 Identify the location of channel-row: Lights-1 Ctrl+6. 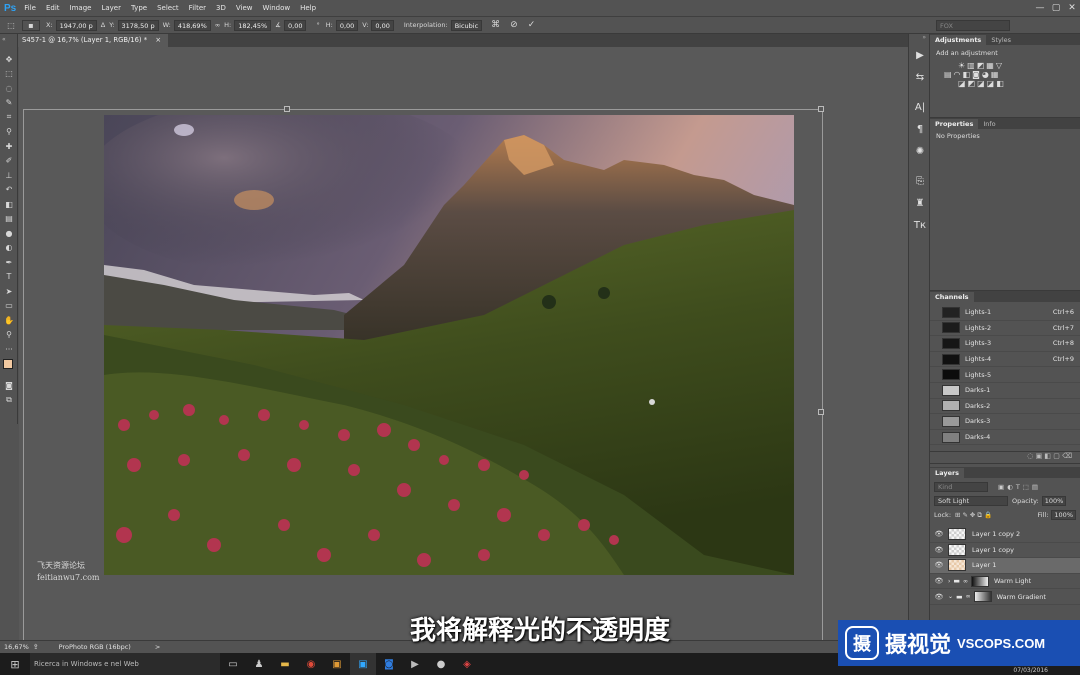
(1005, 313).